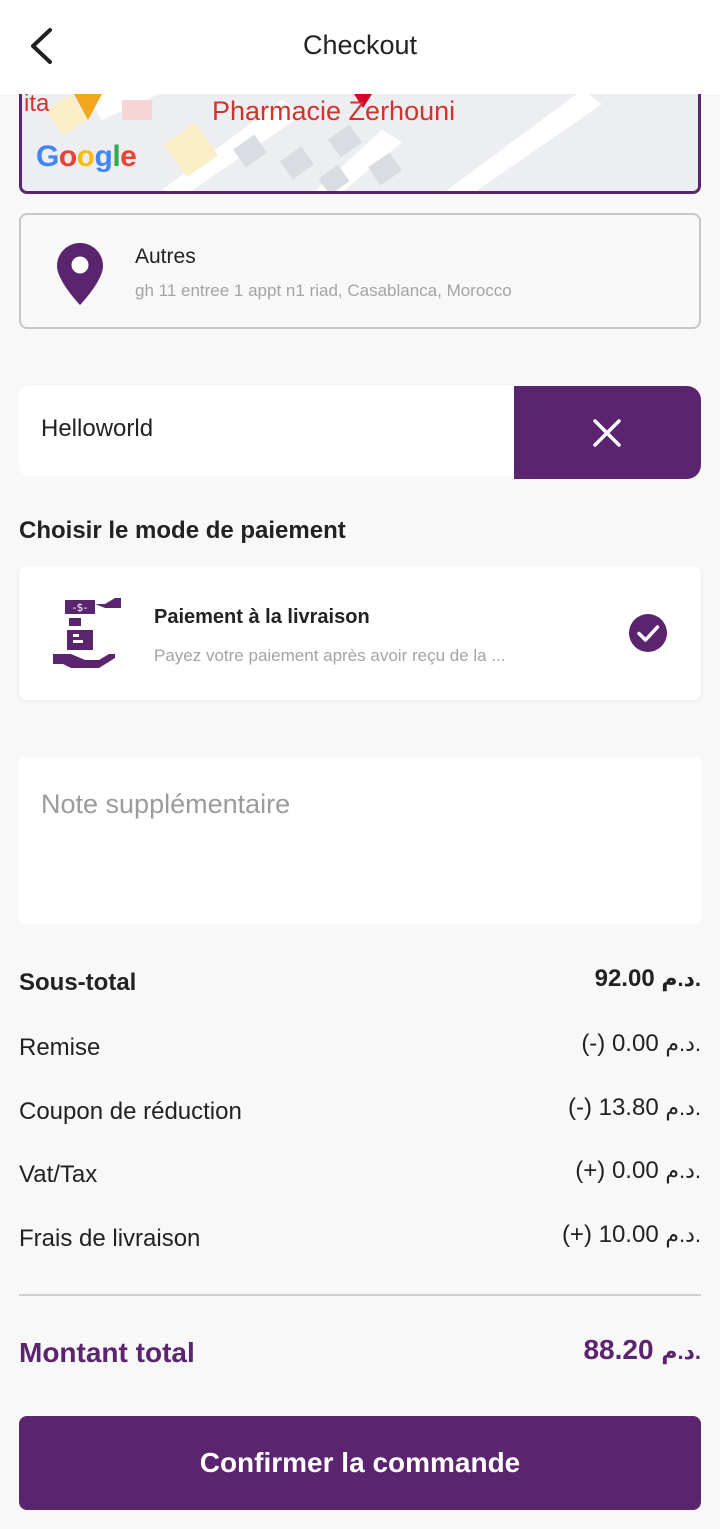  I want to click on vat-tax-label: Vat/Tax, so click(58, 1174).